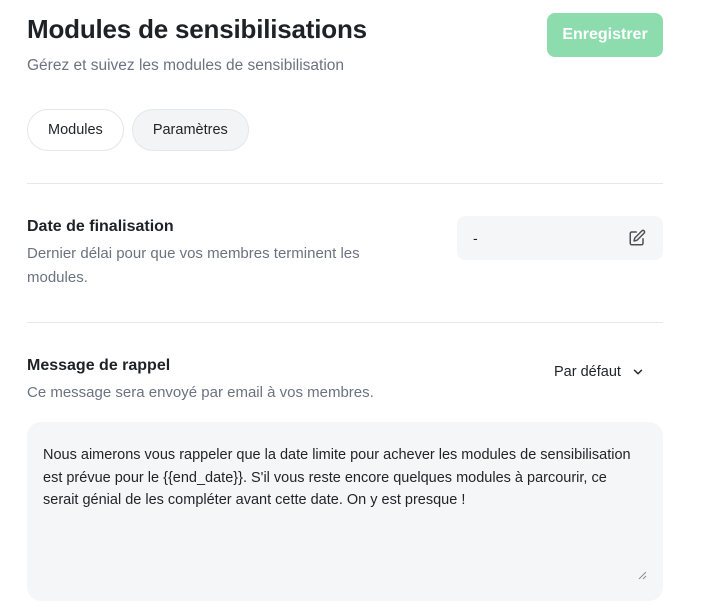 The height and width of the screenshot is (613, 710). I want to click on deadline-title: Date de finalisation, so click(100, 226).